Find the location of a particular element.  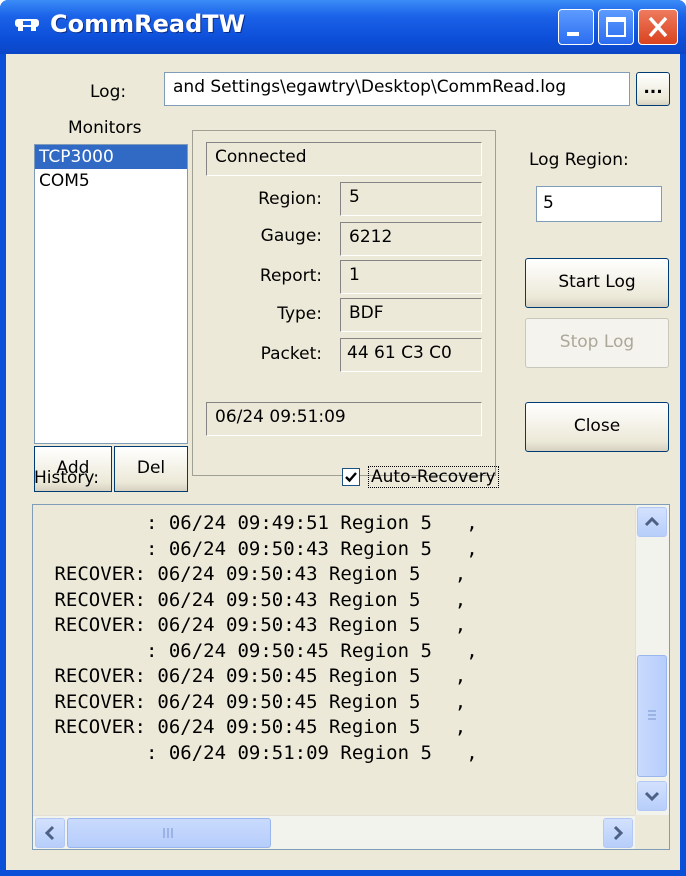

region-value: 5 is located at coordinates (411, 199).